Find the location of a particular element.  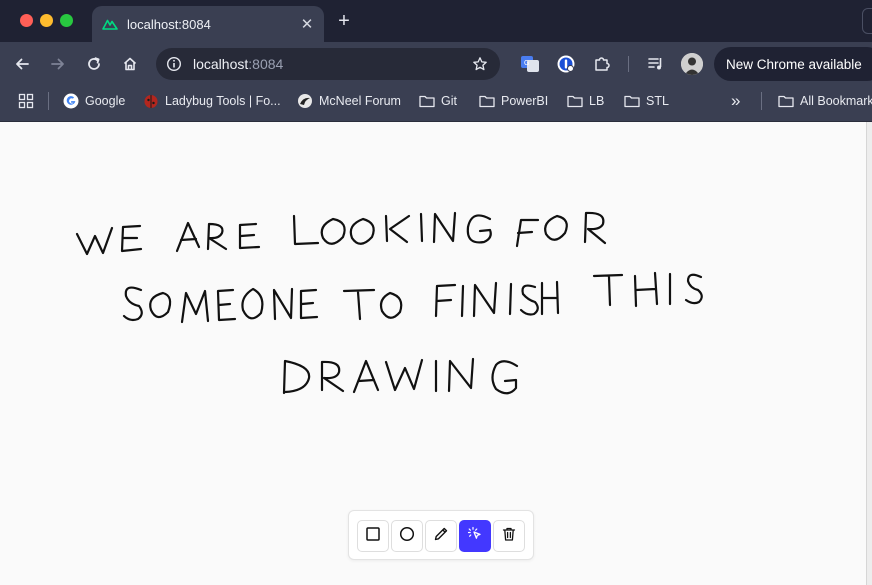

tab-title: localhost:8084 is located at coordinates (169, 24).